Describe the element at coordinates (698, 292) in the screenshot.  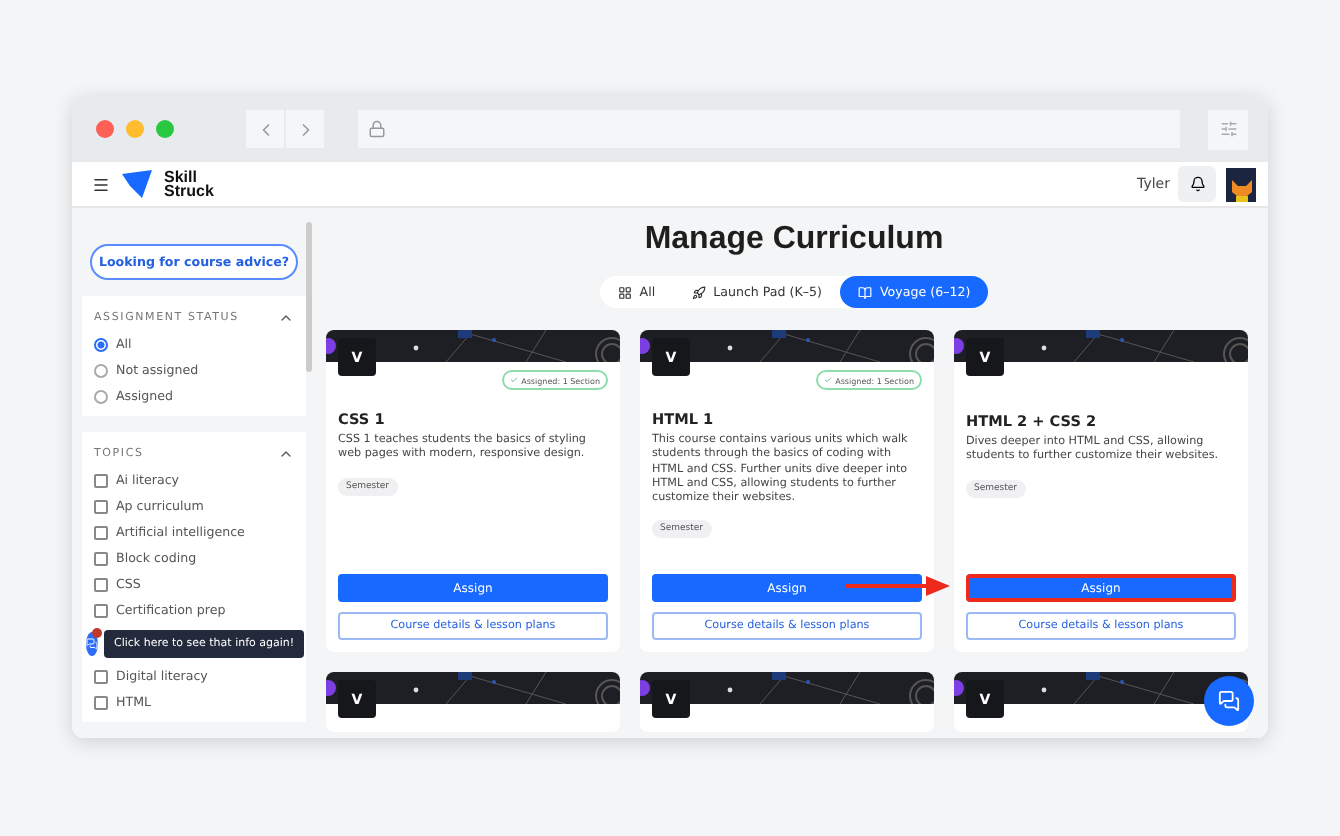
I see `rocket-icon` at that location.